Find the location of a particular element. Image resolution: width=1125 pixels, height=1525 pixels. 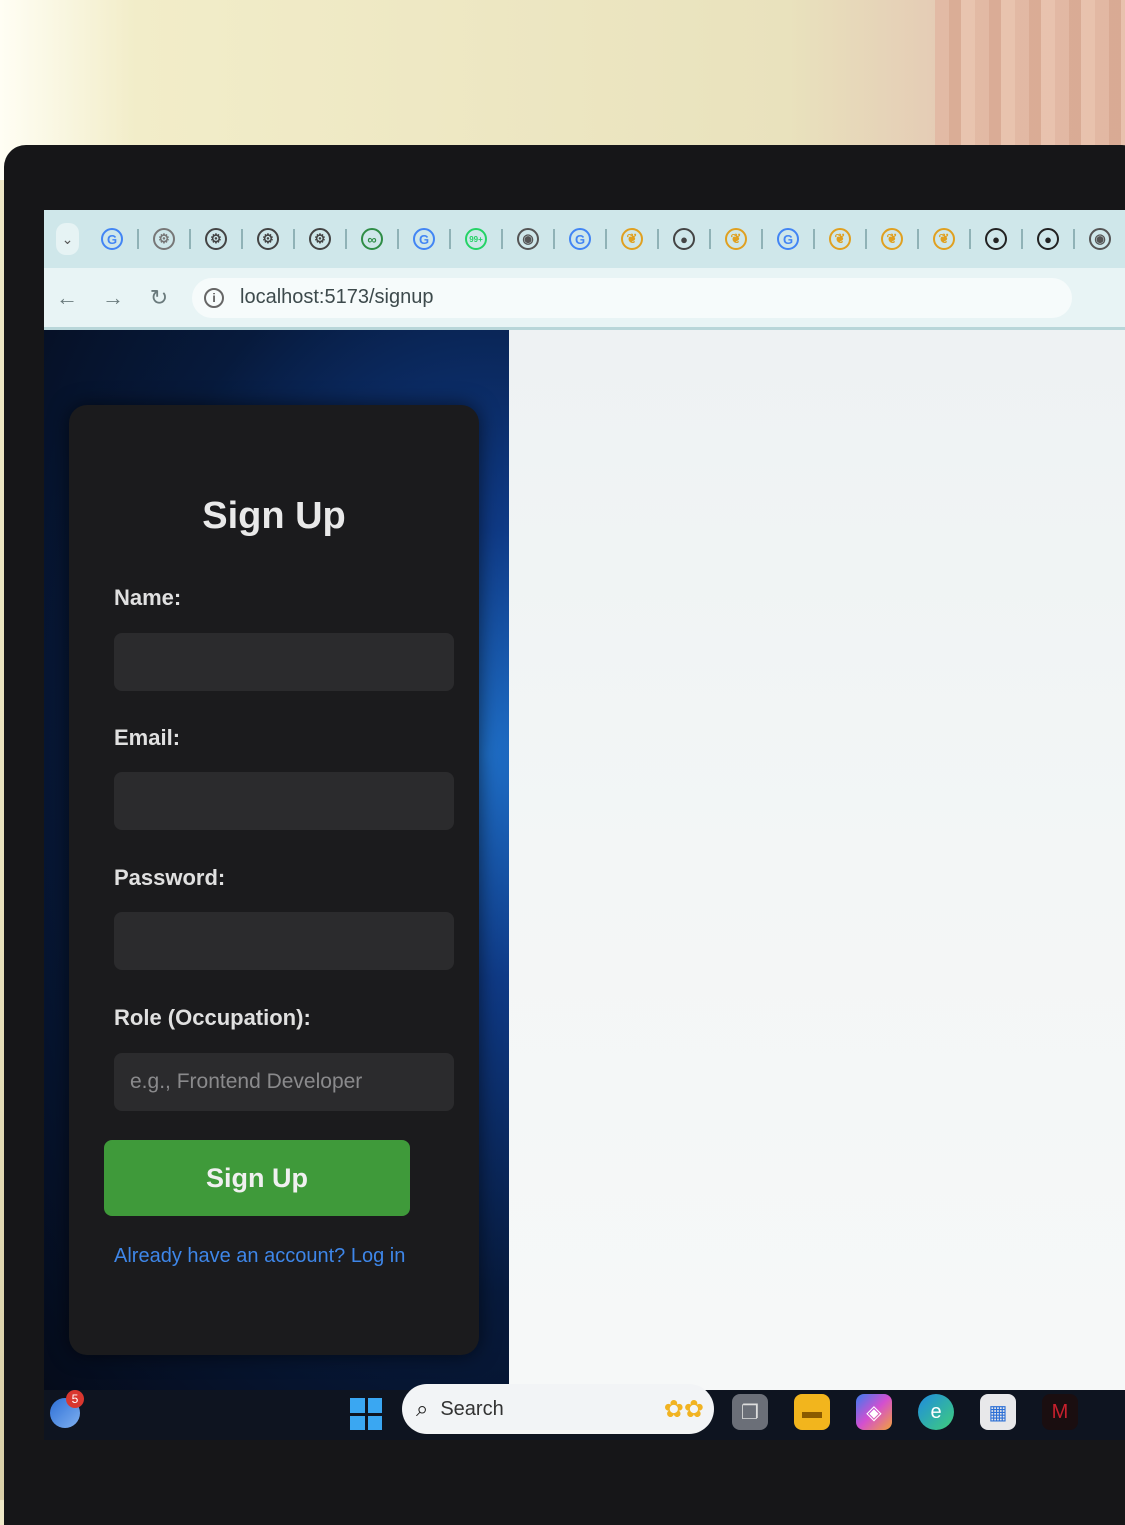

whatsapp-icon: 99+ is located at coordinates (476, 239).